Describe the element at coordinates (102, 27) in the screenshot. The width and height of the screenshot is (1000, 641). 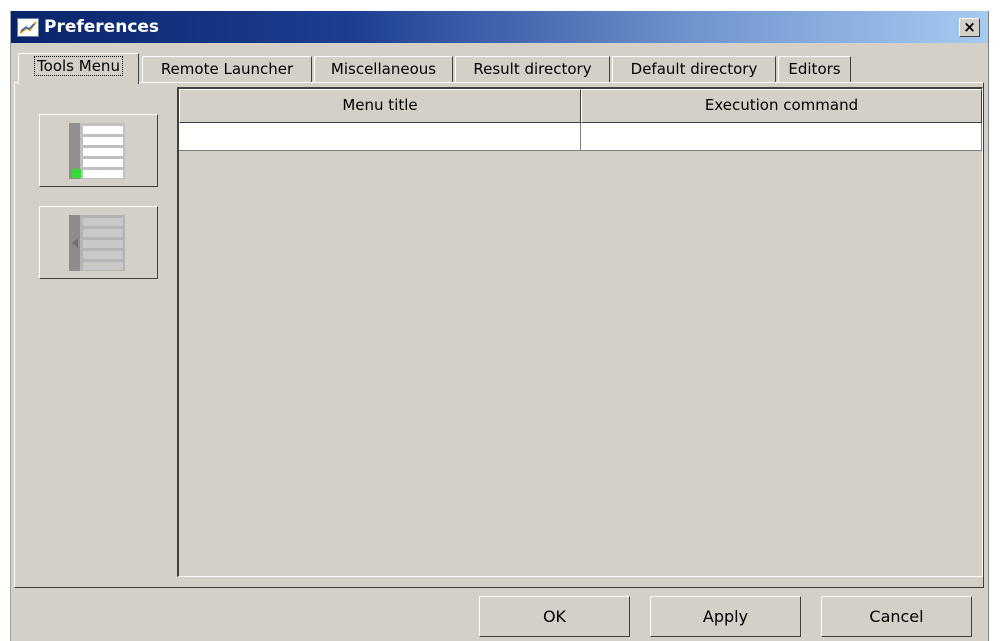
I see `window-title: Preferences` at that location.